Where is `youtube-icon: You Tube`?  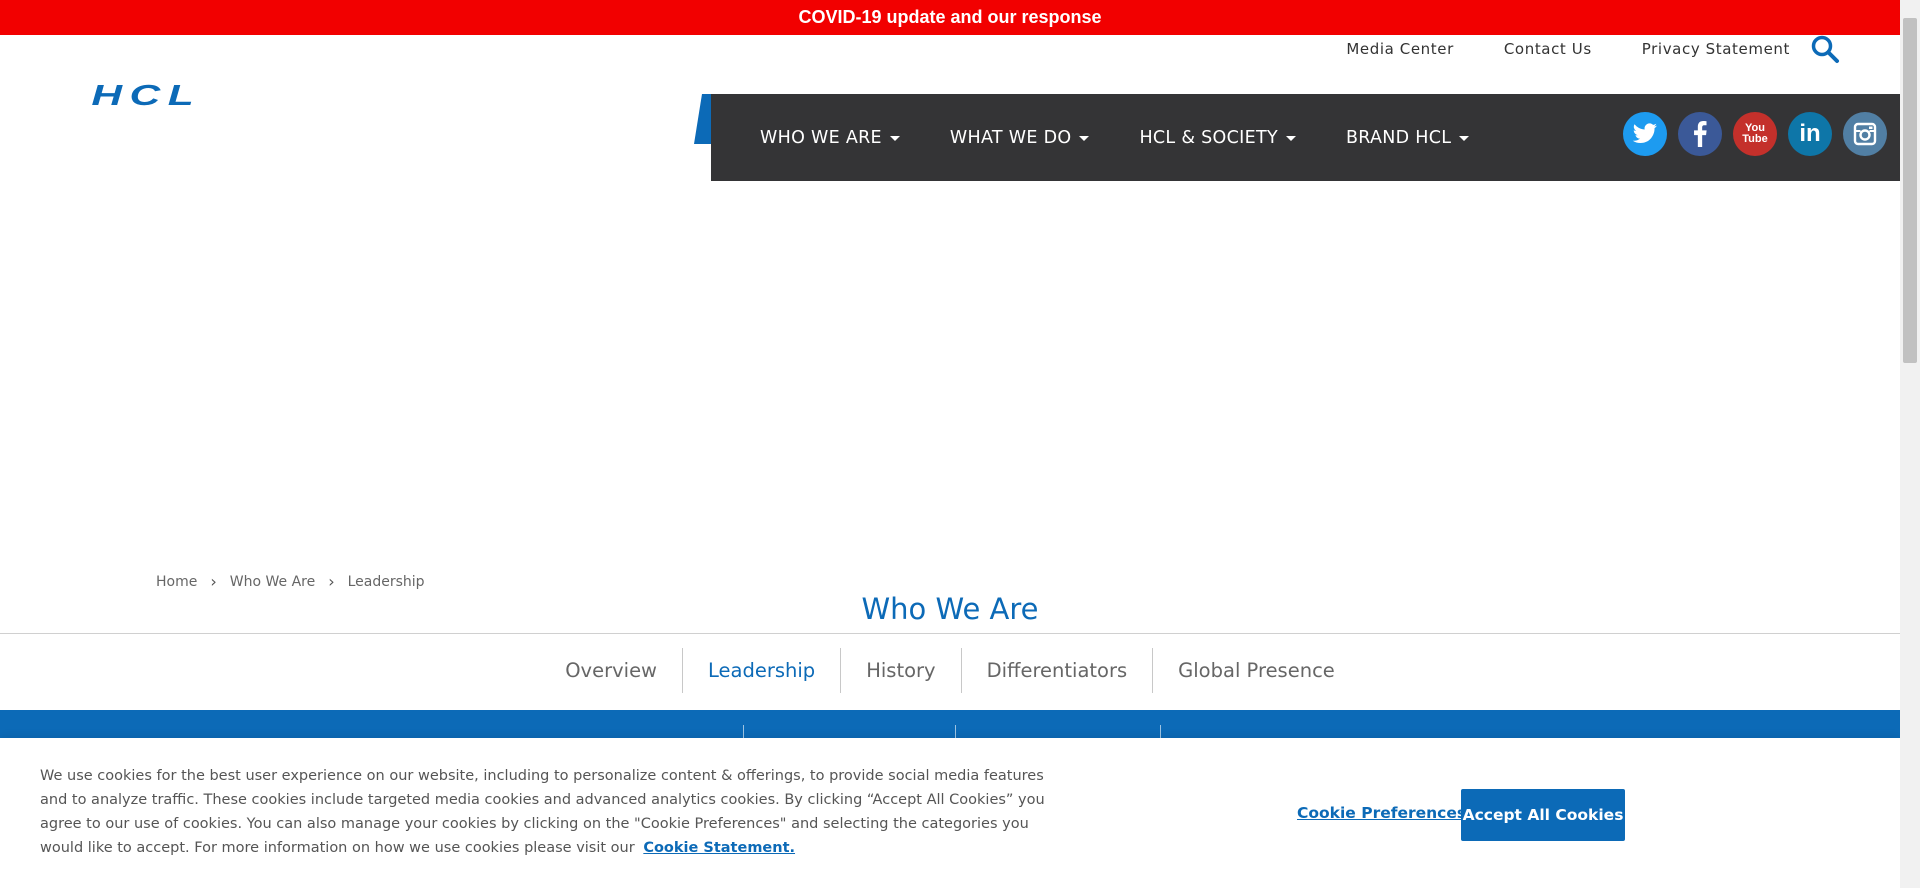 youtube-icon: You Tube is located at coordinates (1755, 134).